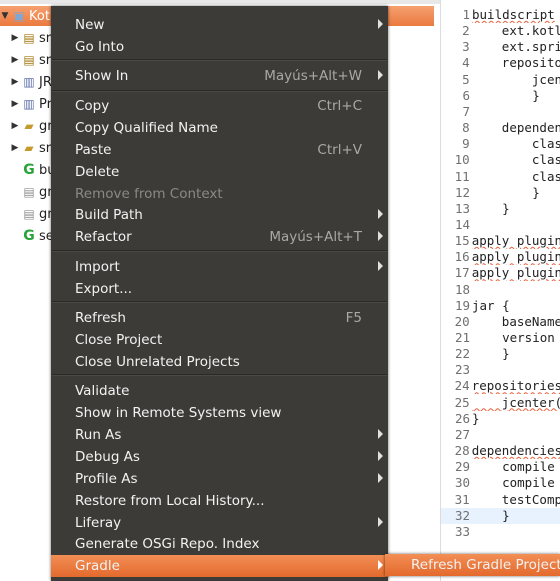 This screenshot has height=581, width=560. What do you see at coordinates (466, 144) in the screenshot?
I see `line-number: 9` at bounding box center [466, 144].